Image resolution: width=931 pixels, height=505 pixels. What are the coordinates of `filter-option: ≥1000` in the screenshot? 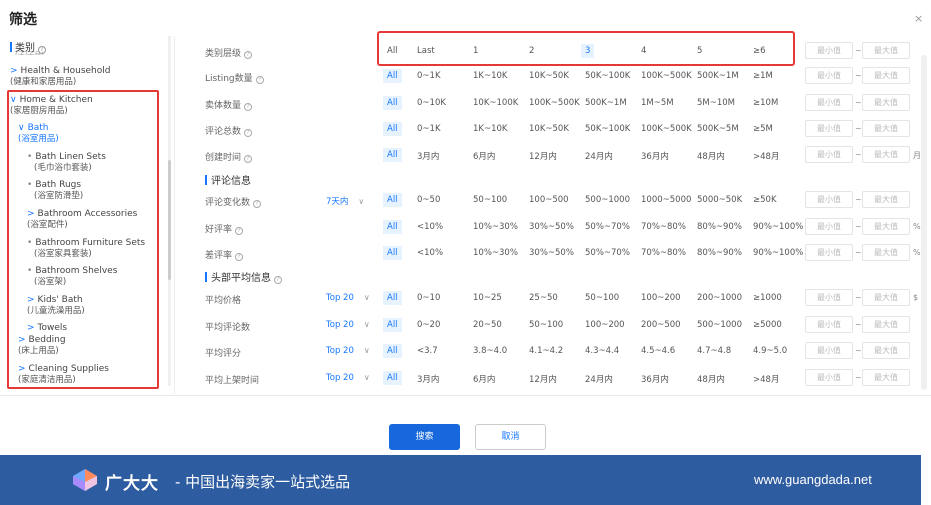 It's located at (767, 298).